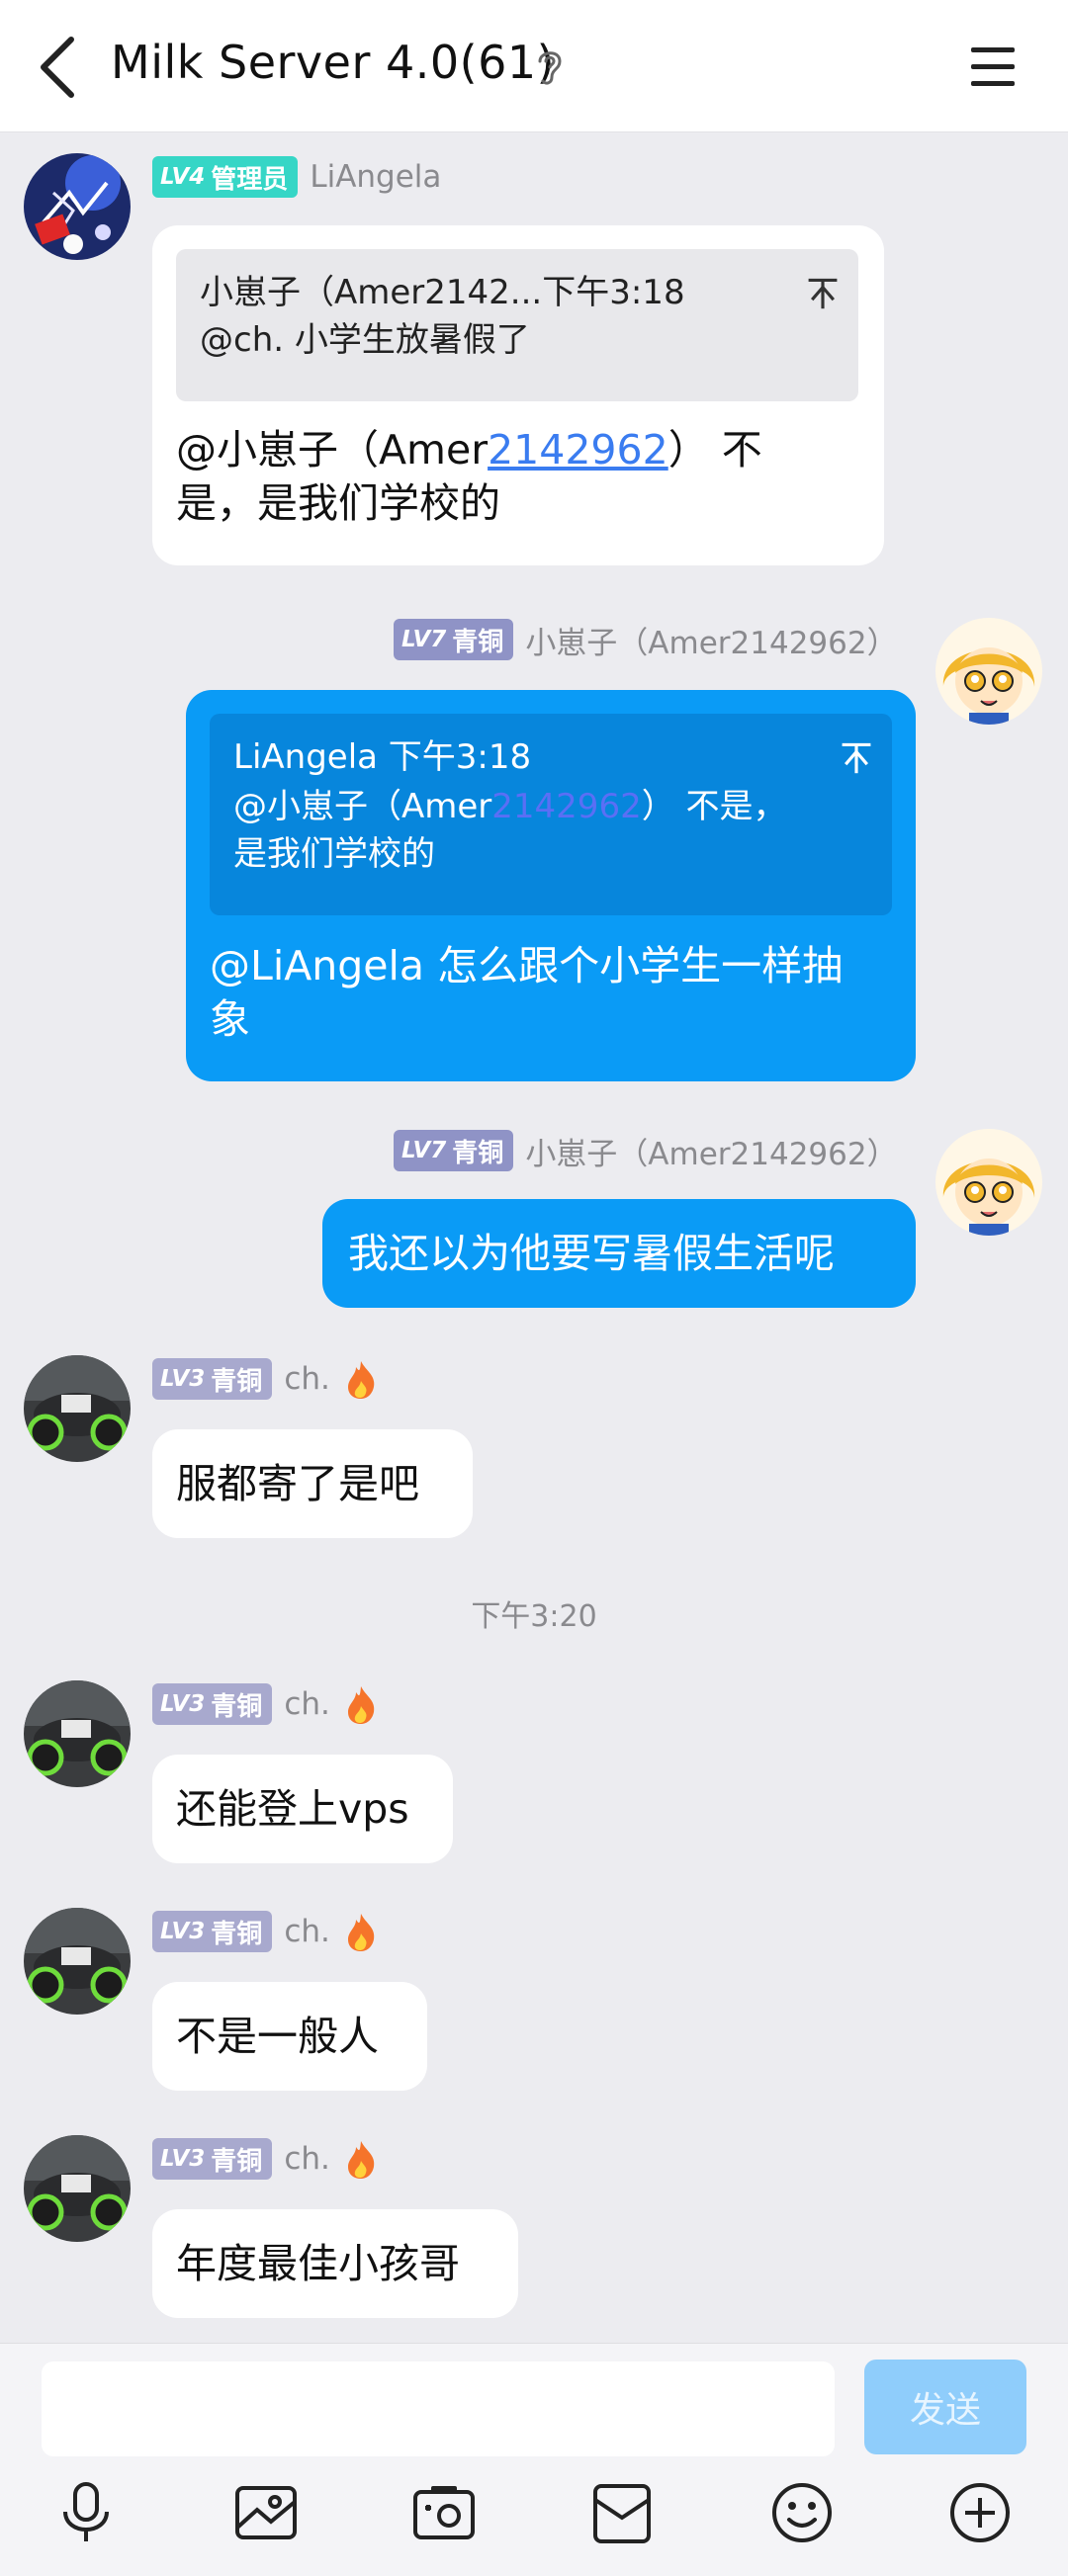 The width and height of the screenshot is (1068, 2576). I want to click on message-text-line2: 是，是我们学校的, so click(338, 503).